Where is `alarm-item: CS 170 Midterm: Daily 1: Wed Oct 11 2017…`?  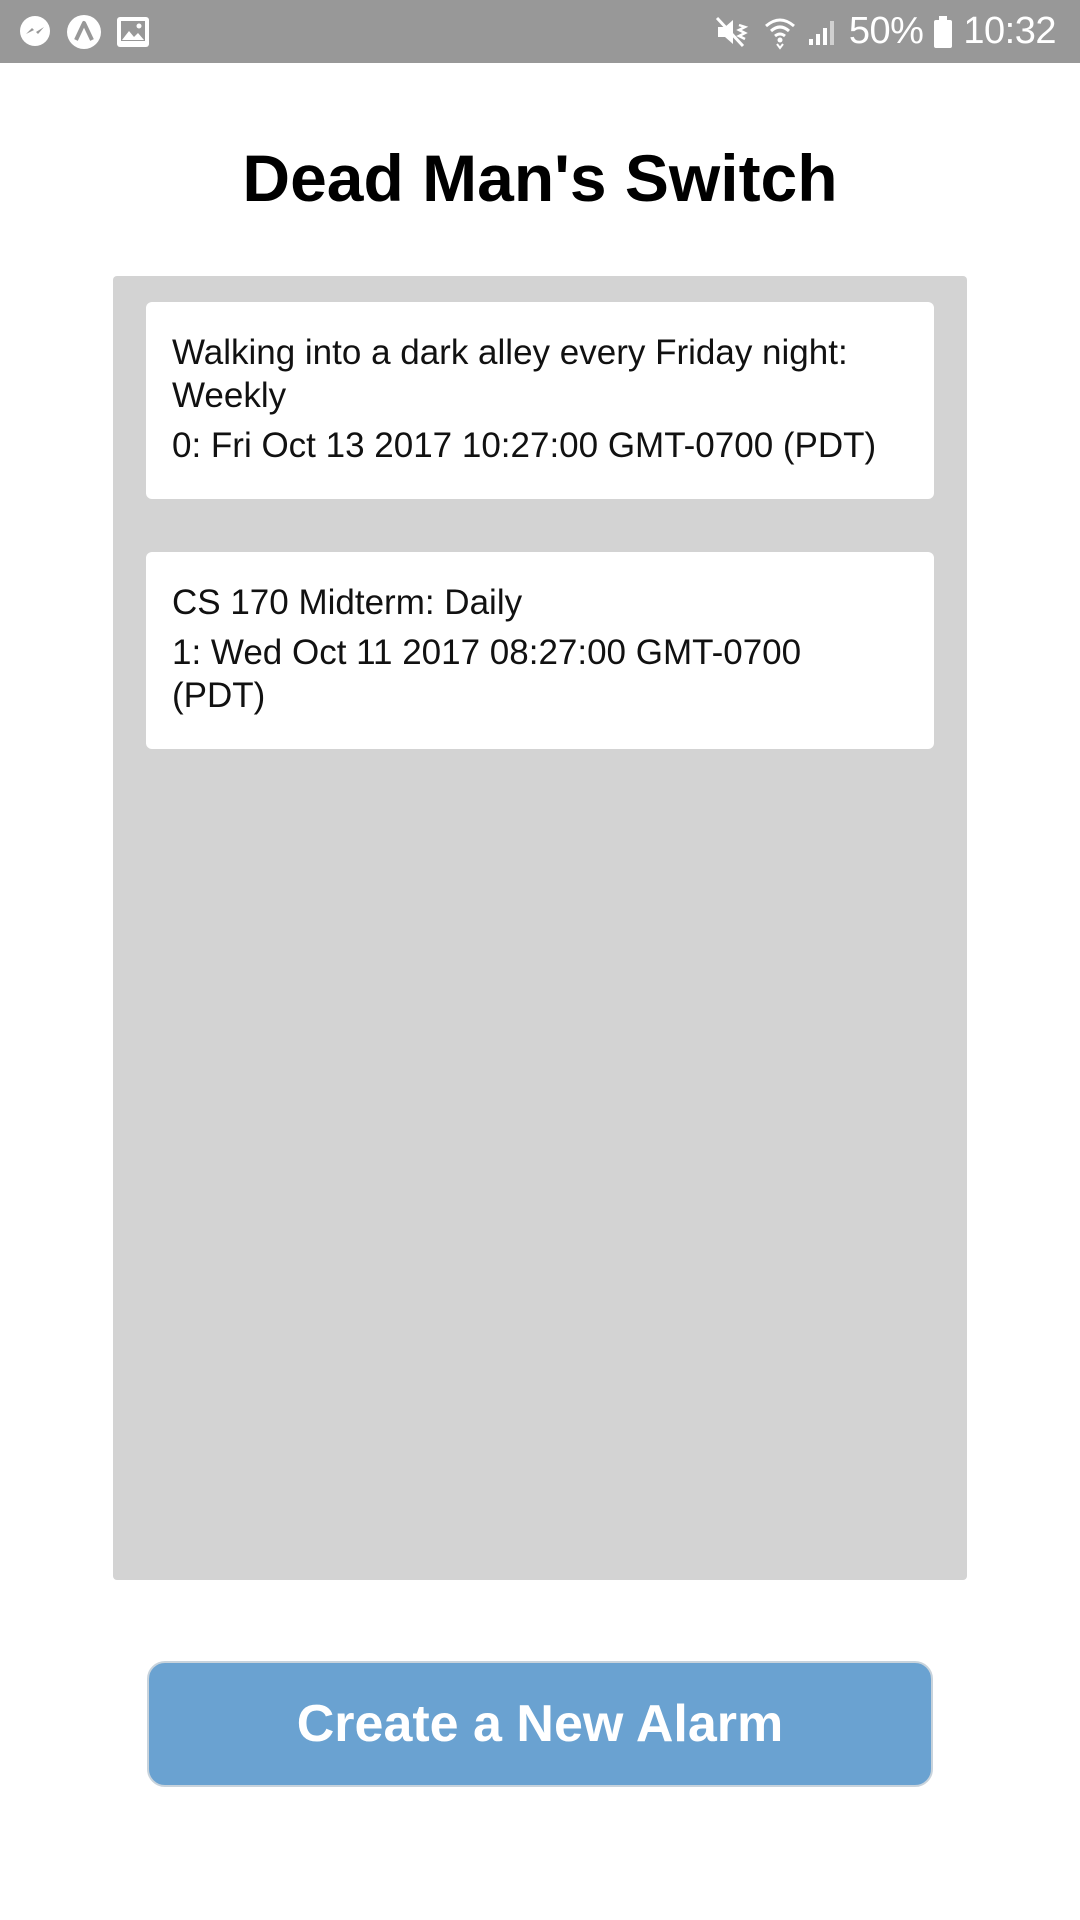
alarm-item: CS 170 Midterm: Daily 1: Wed Oct 11 2017… is located at coordinates (540, 650).